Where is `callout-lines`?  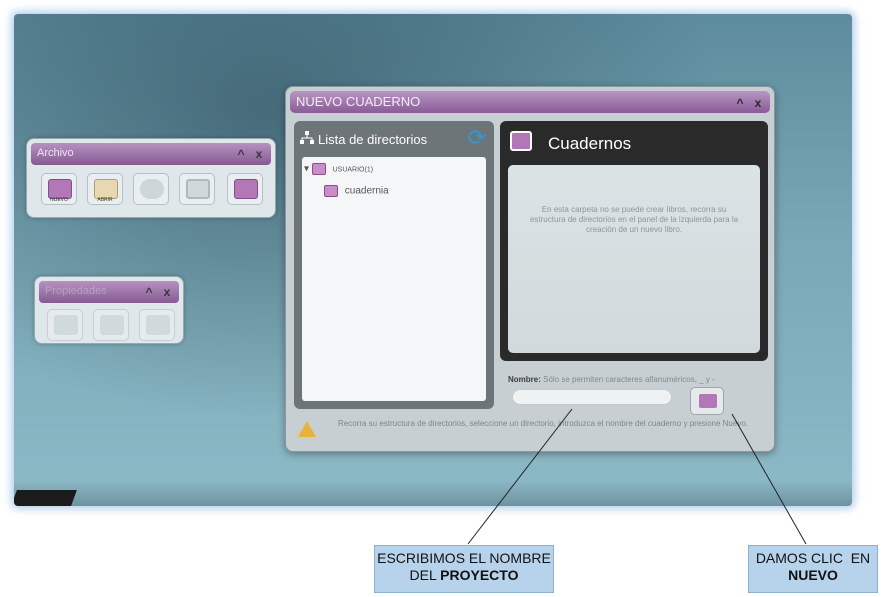 callout-lines is located at coordinates (637, 476).